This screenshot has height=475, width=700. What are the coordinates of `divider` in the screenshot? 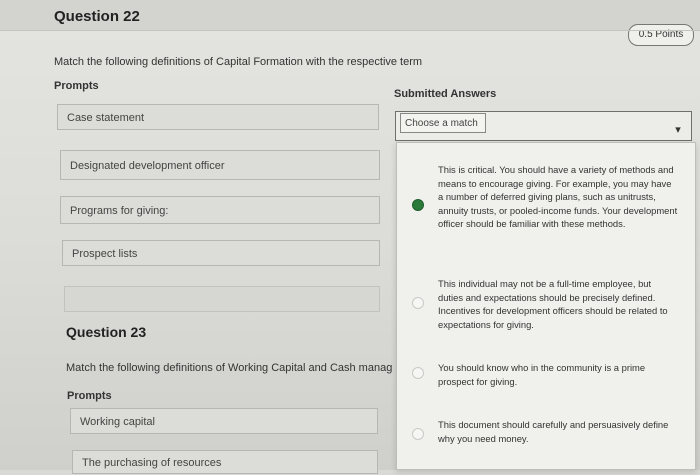 It's located at (350, 30).